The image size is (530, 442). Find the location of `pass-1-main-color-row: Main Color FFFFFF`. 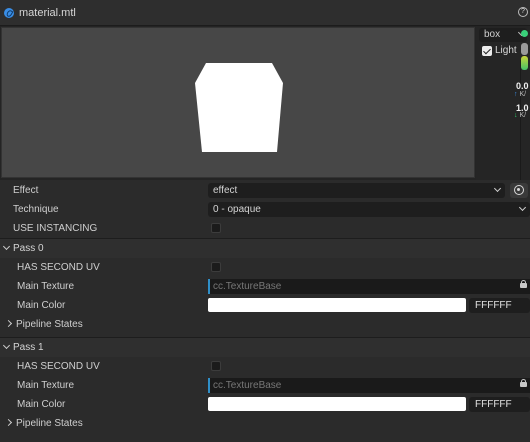

pass-1-main-color-row: Main Color FFFFFF is located at coordinates (265, 404).